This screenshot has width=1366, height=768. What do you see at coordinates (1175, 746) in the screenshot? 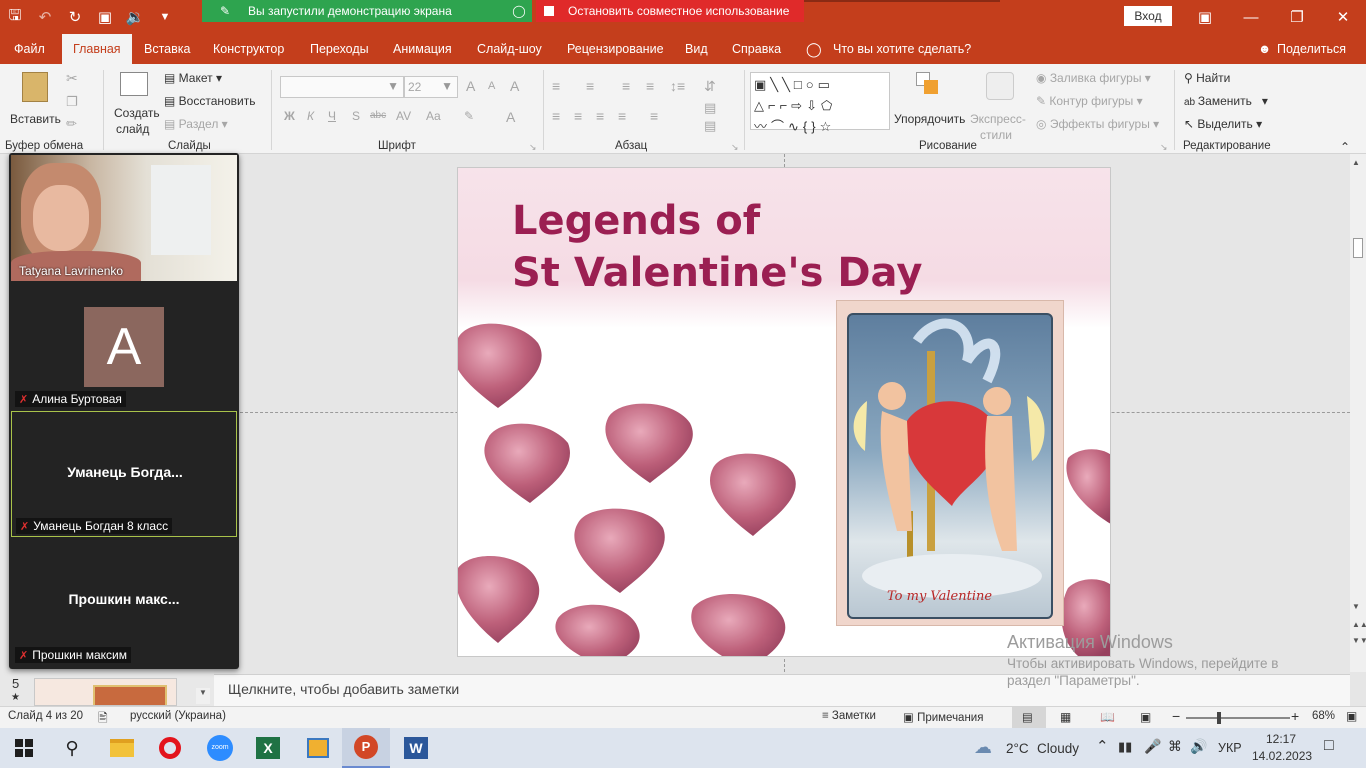
I see `network-icon: ⌘` at bounding box center [1175, 746].